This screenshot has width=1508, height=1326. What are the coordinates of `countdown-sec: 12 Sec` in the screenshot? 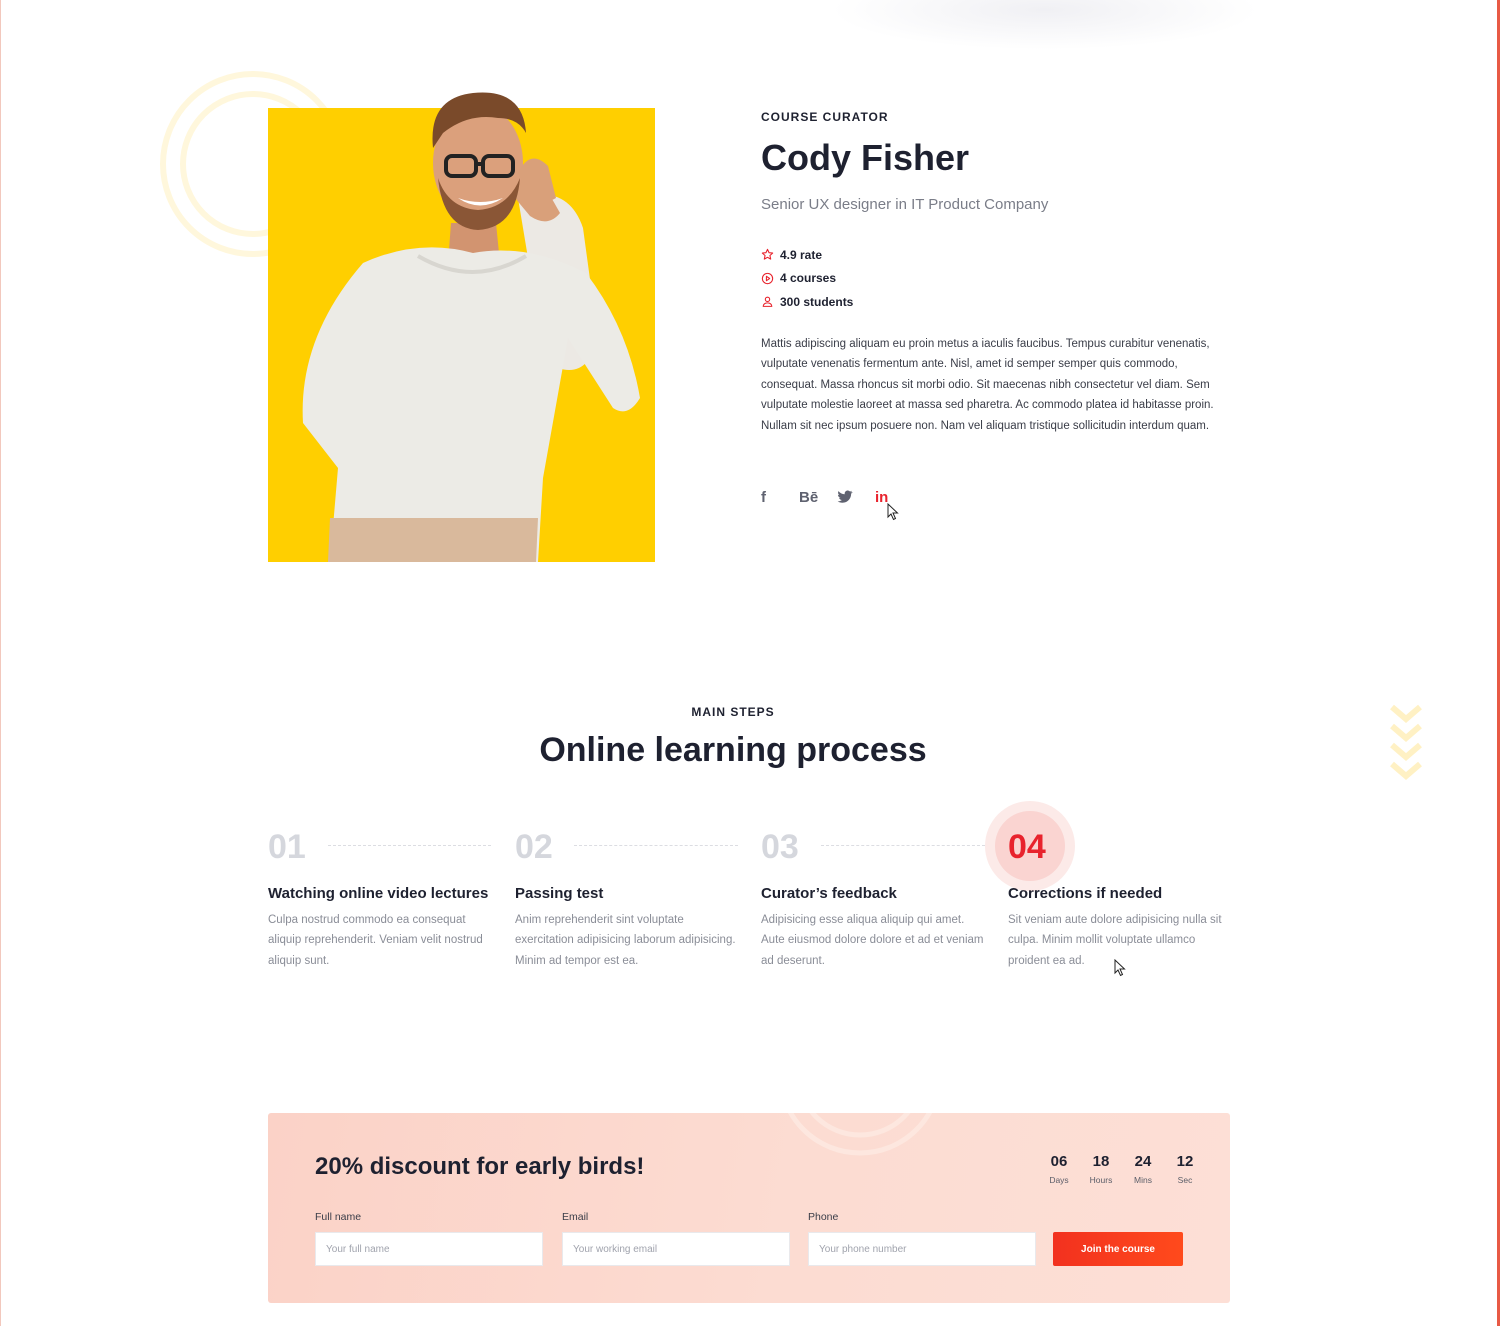 It's located at (1185, 1169).